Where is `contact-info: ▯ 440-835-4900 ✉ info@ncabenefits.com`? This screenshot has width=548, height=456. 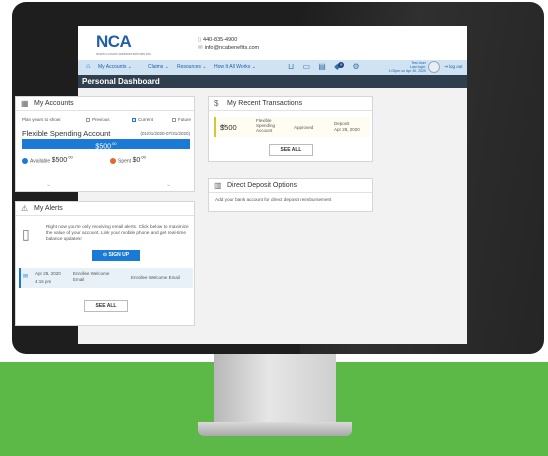 contact-info: ▯ 440-835-4900 ✉ info@ncabenefits.com is located at coordinates (228, 44).